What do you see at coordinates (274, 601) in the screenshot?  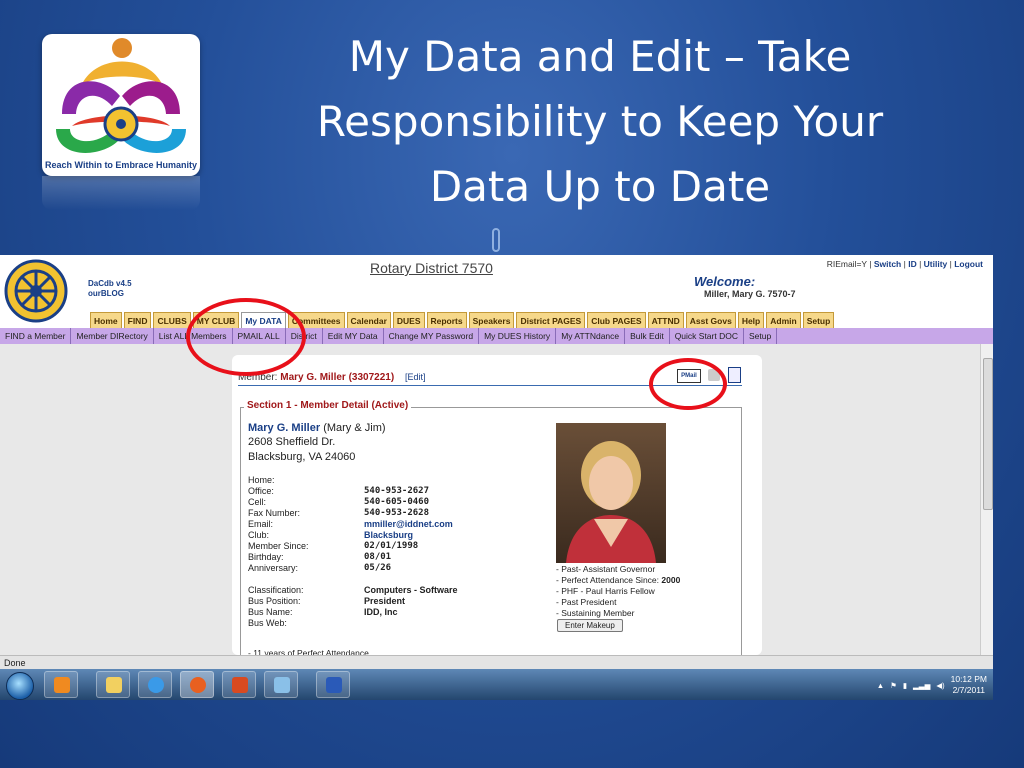 I see `field-label-bus-position: Bus Position:` at bounding box center [274, 601].